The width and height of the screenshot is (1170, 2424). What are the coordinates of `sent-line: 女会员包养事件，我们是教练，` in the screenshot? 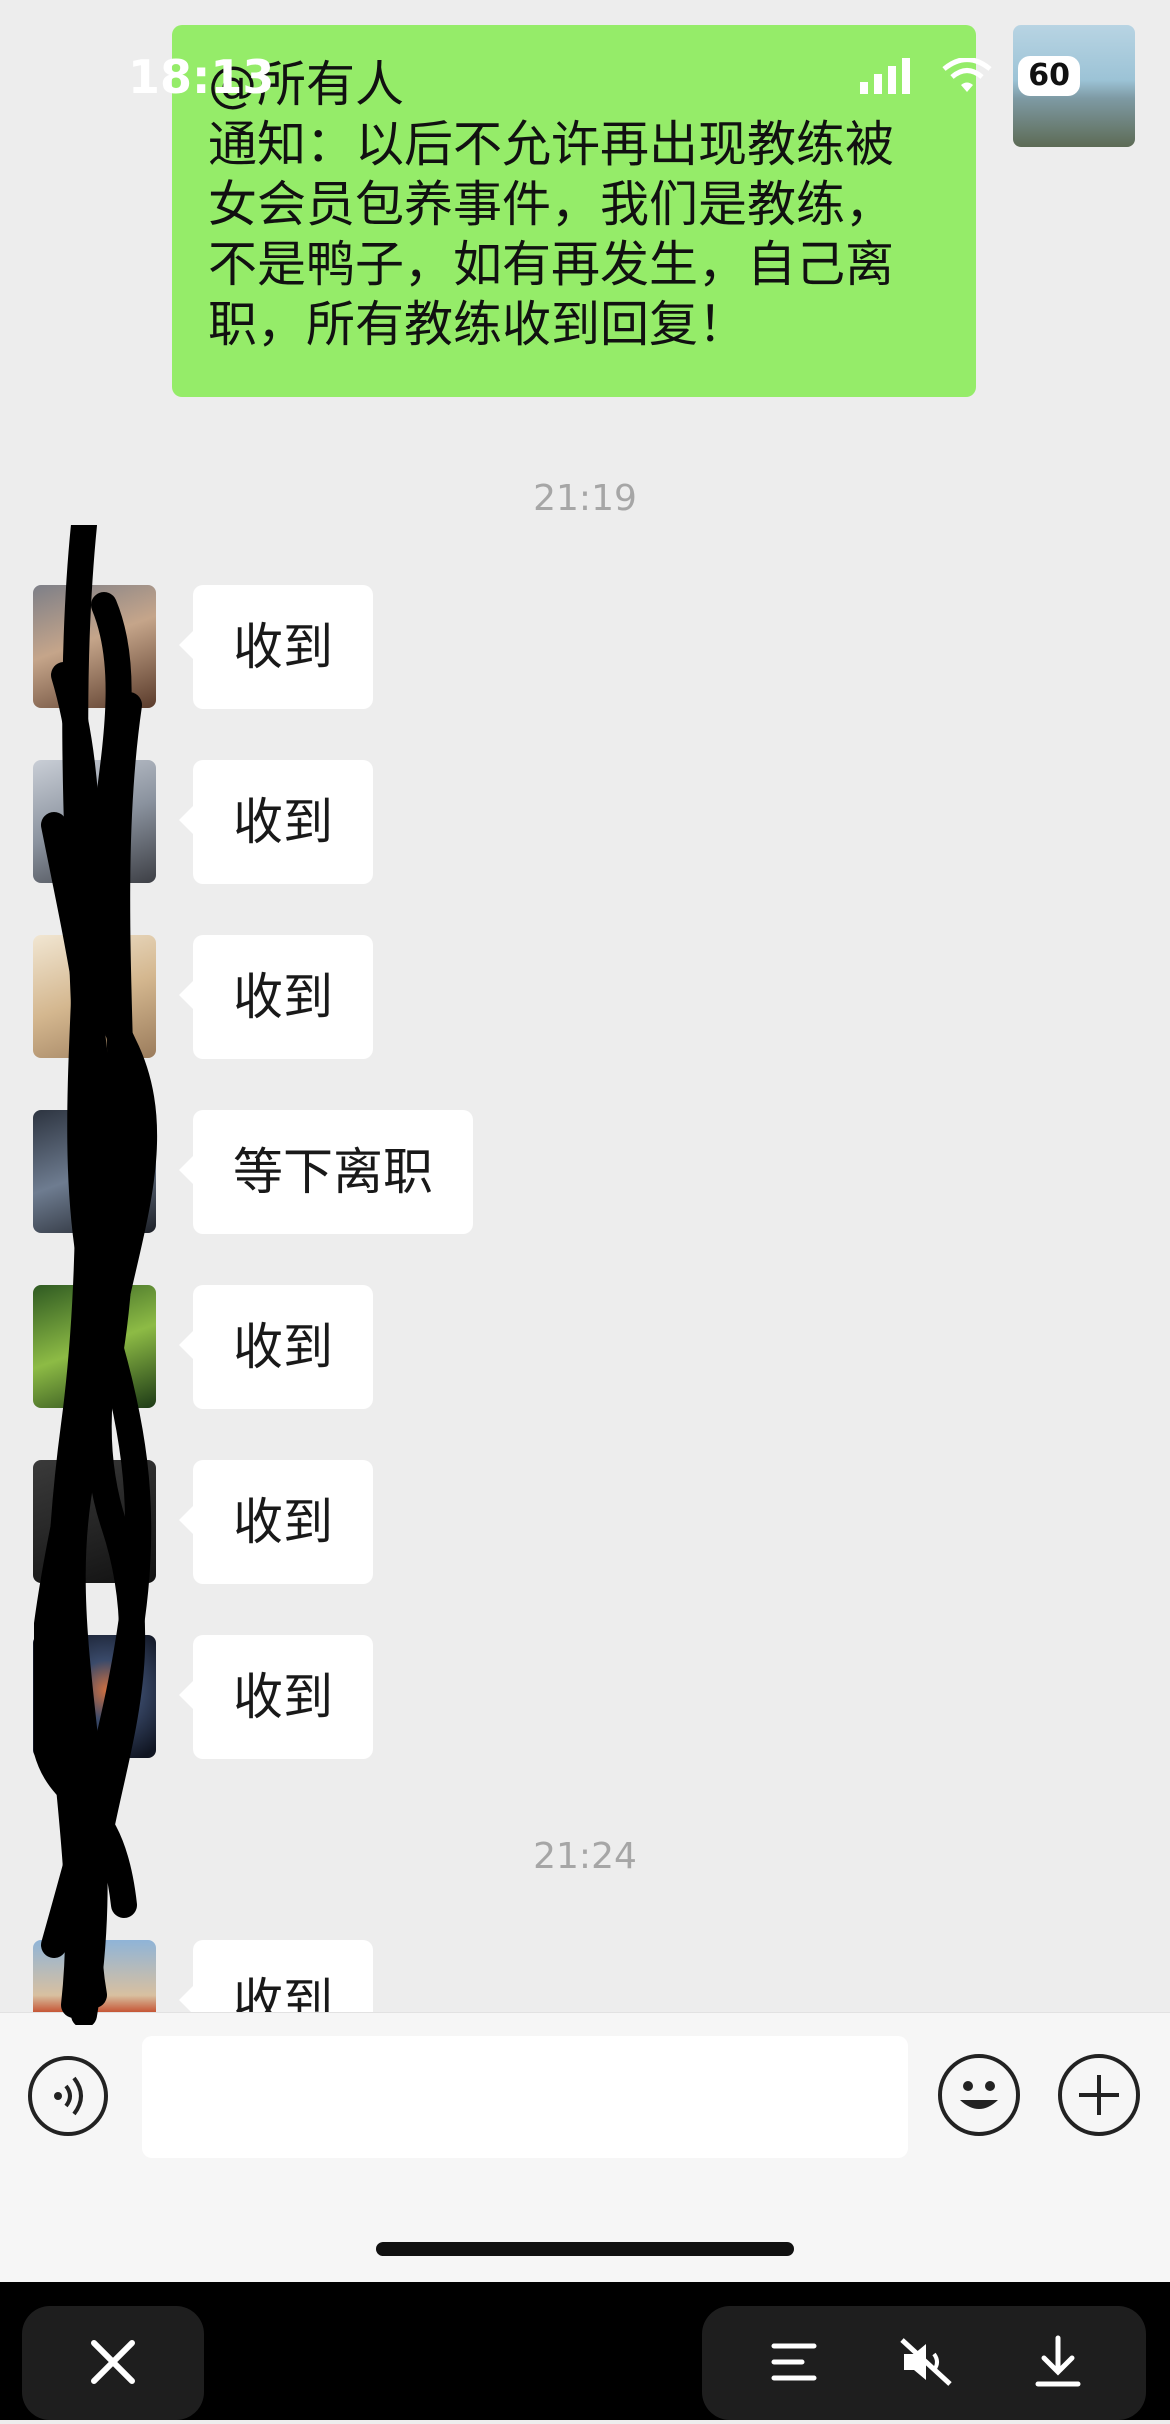 It's located at (551, 204).